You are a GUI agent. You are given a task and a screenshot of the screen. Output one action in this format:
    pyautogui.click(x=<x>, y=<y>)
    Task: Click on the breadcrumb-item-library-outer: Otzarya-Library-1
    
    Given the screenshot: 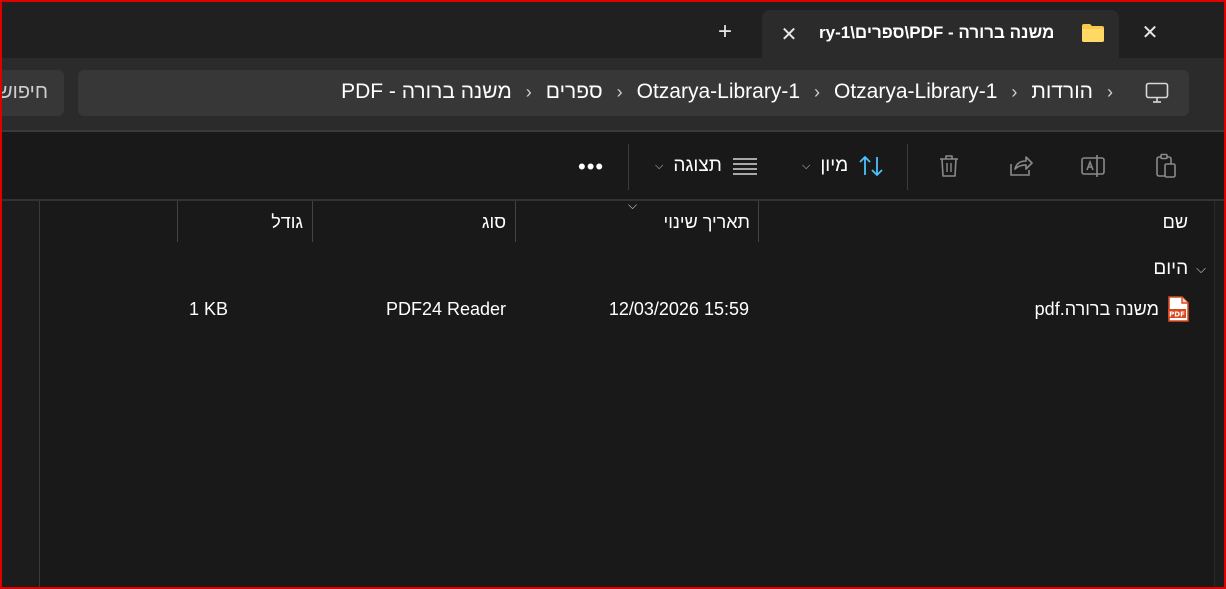 What is the action you would take?
    pyautogui.click(x=915, y=92)
    